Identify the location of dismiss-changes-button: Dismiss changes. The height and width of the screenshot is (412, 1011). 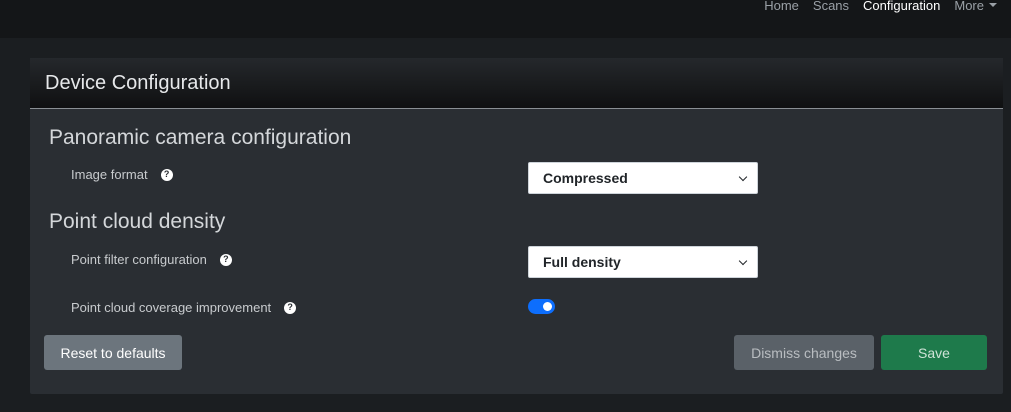
(804, 352).